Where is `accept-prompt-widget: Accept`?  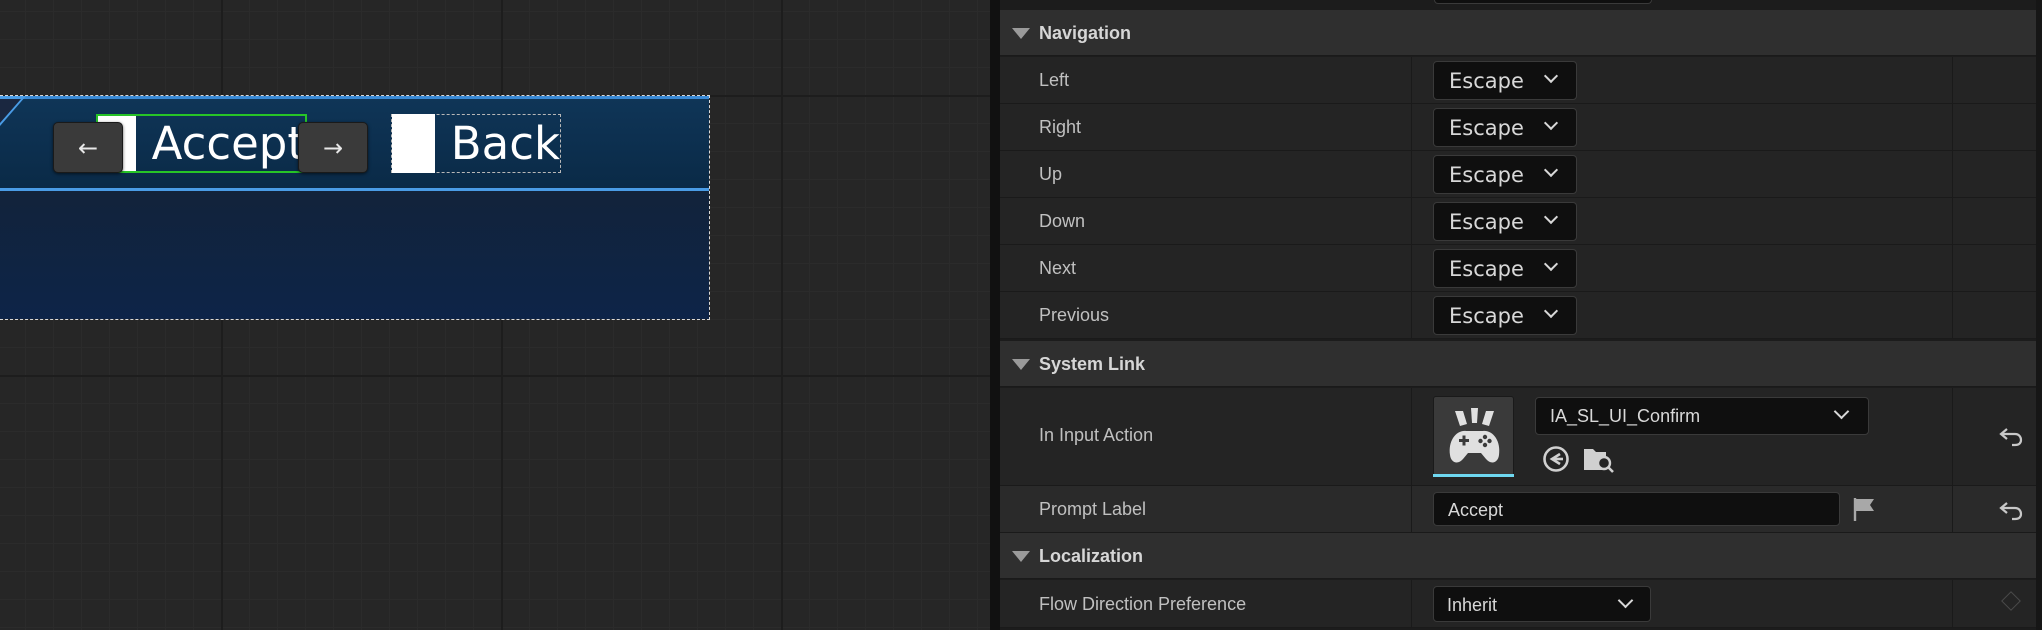 accept-prompt-widget: Accept is located at coordinates (201, 143).